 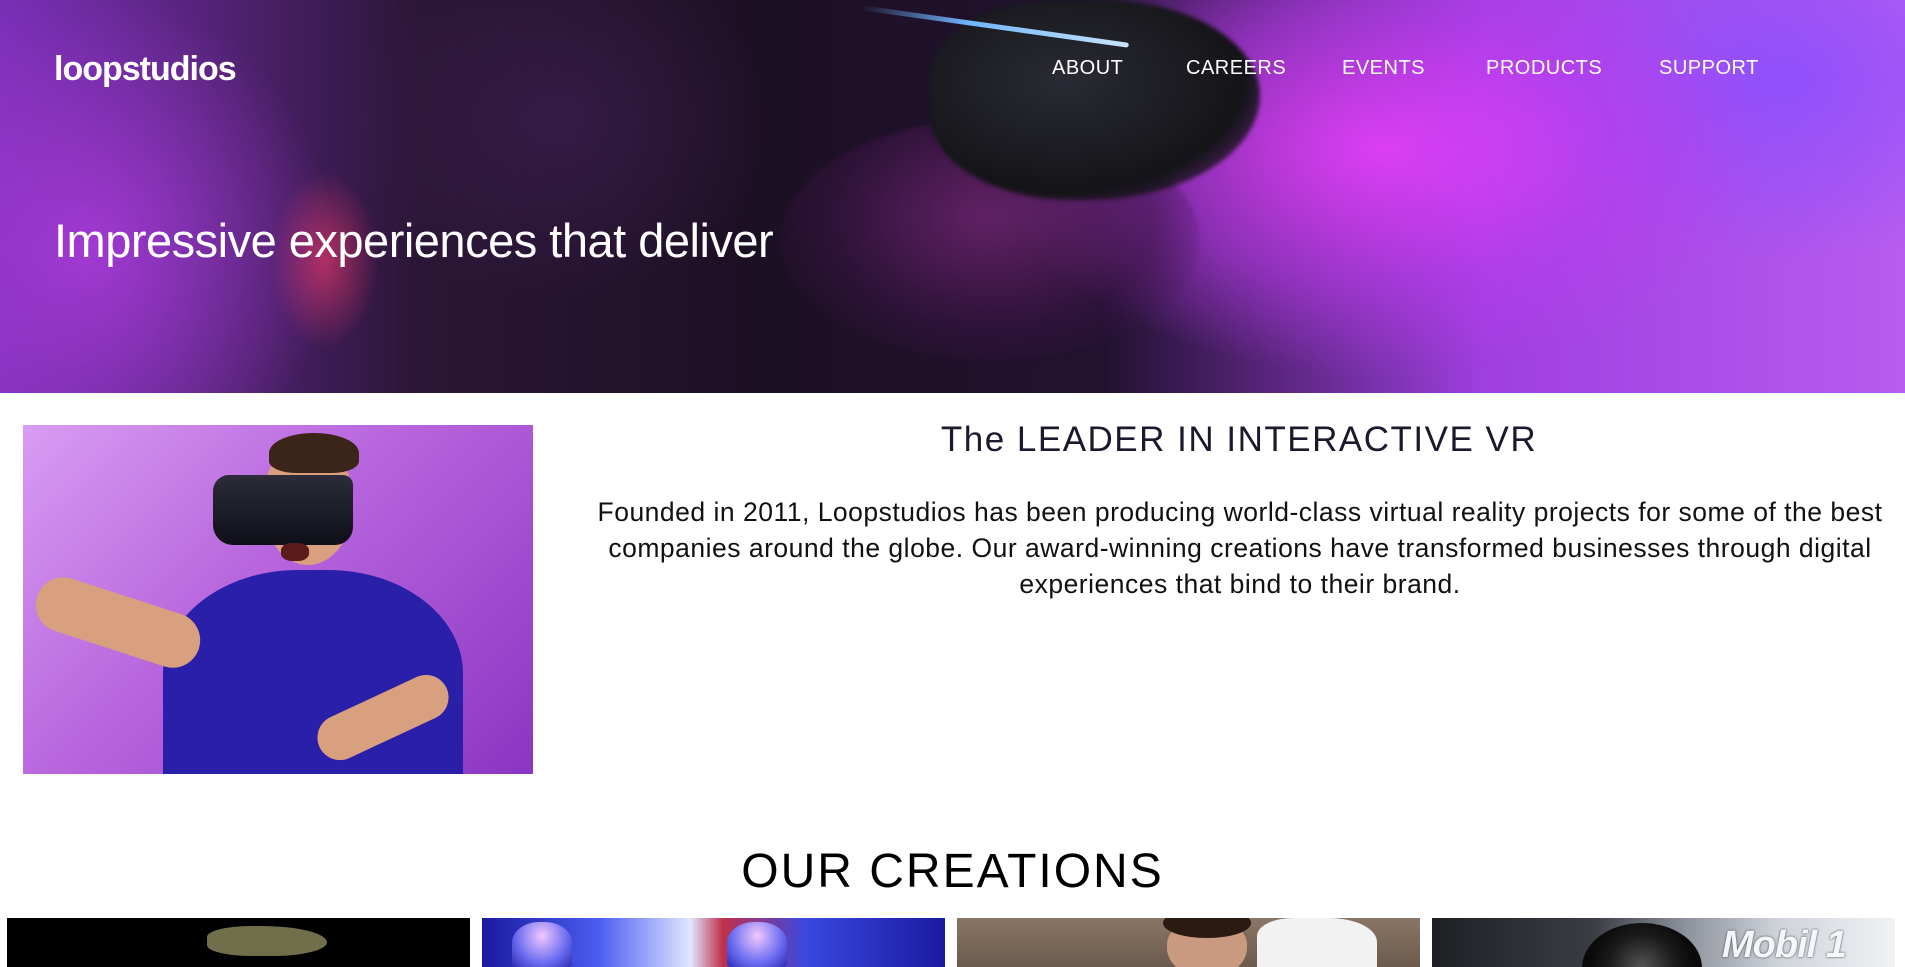 I want to click on creation-card-arcade, so click(x=713, y=942).